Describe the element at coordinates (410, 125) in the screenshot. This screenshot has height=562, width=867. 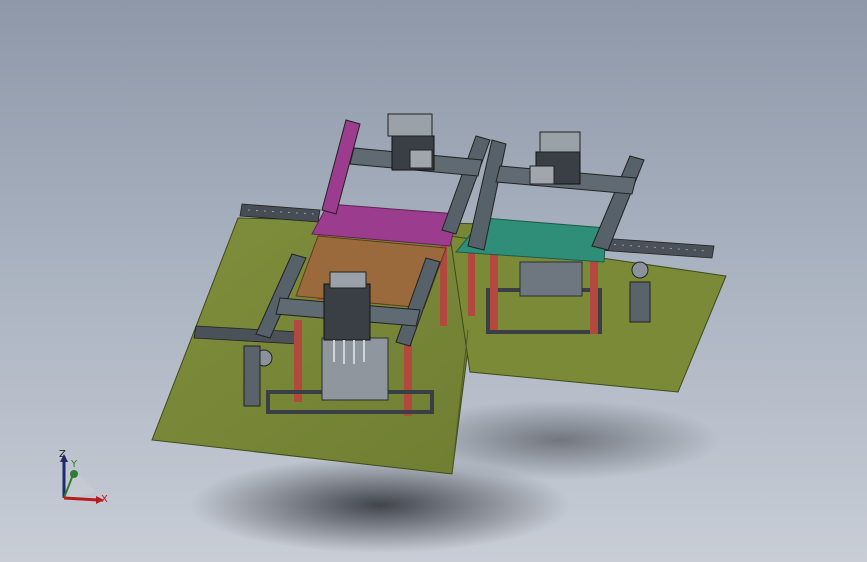
I see `left-nozzle-block` at that location.